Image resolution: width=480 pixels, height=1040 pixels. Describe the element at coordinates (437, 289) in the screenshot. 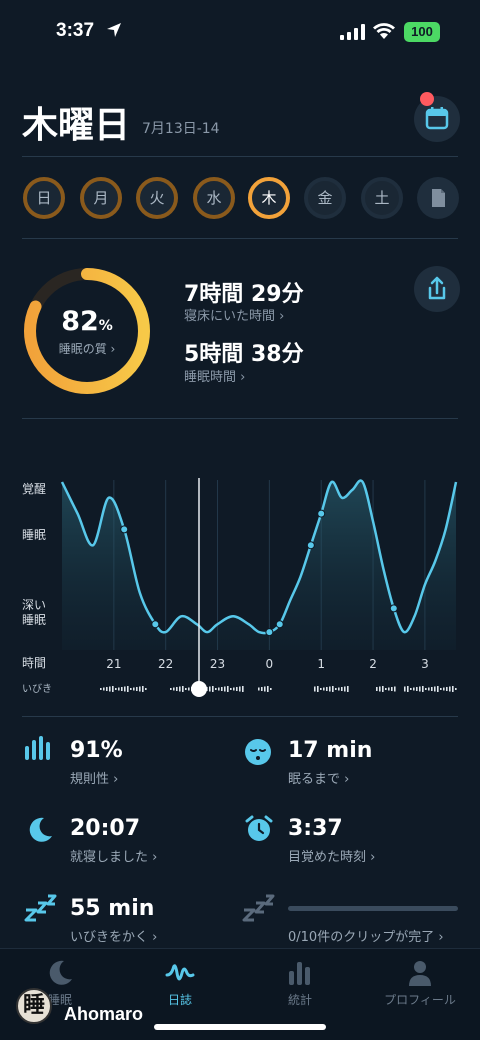

I see `share-button` at that location.